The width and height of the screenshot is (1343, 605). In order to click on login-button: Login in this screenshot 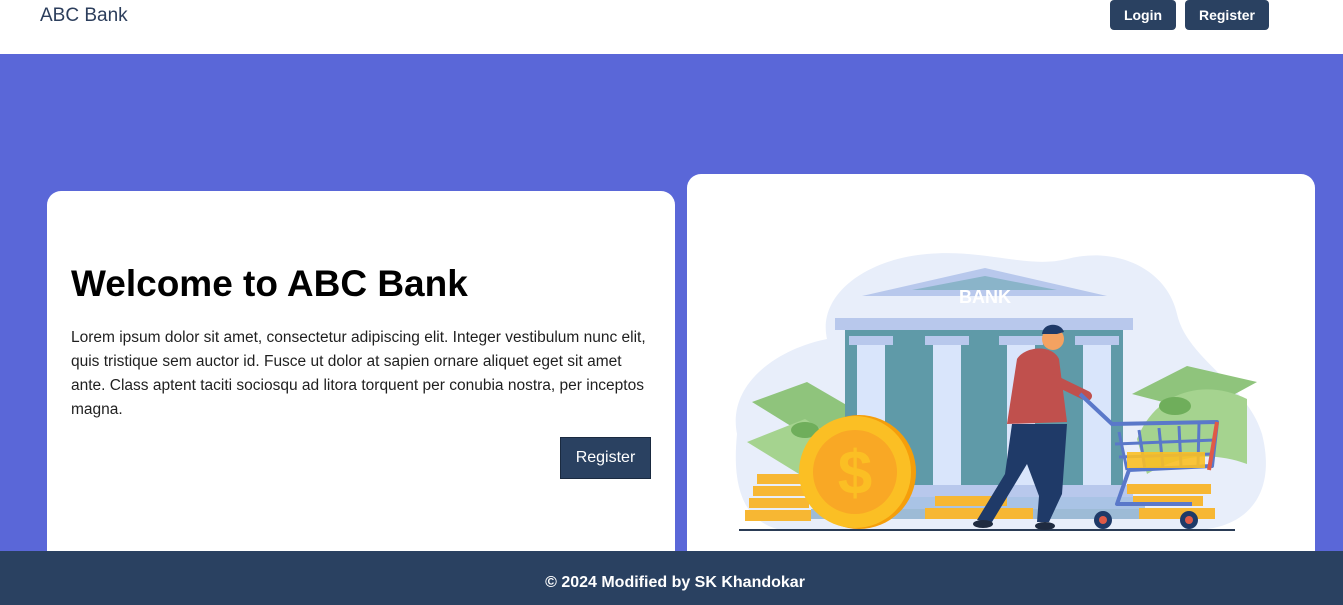, I will do `click(1143, 15)`.